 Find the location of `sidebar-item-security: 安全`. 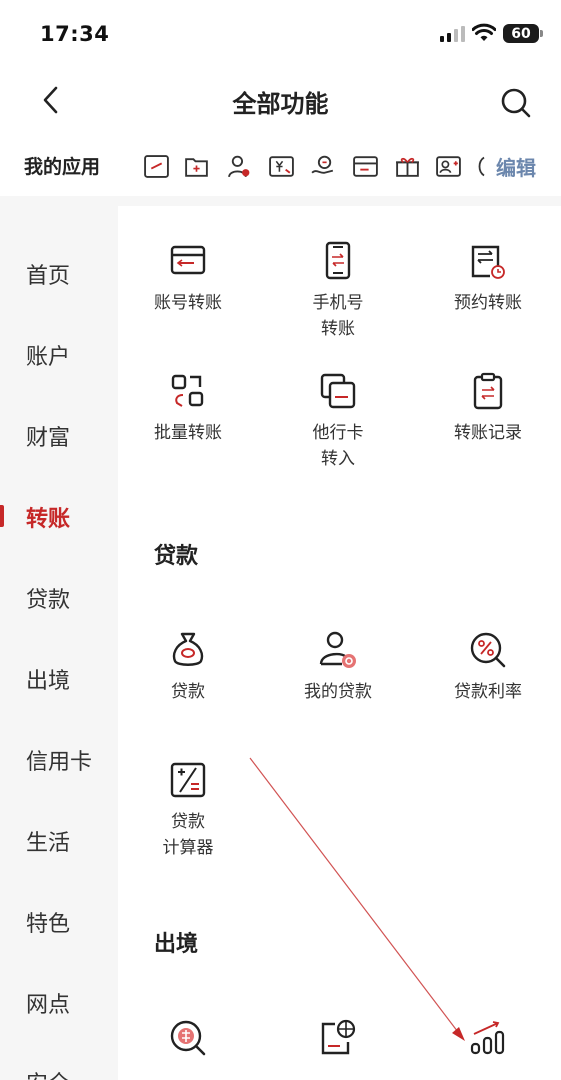

sidebar-item-security: 安全 is located at coordinates (48, 1073).